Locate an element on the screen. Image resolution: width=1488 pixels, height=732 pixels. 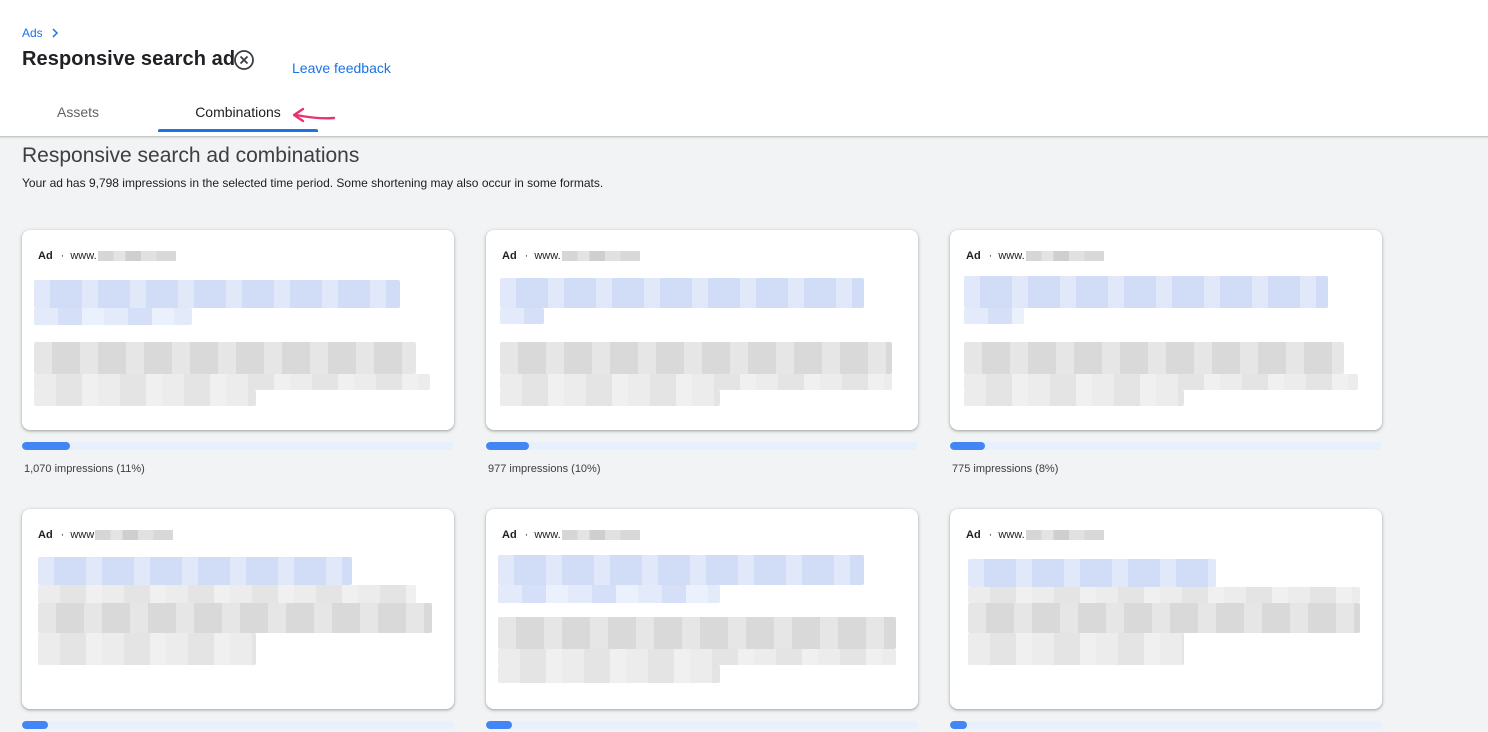
chevron-right-icon is located at coordinates (55, 33).